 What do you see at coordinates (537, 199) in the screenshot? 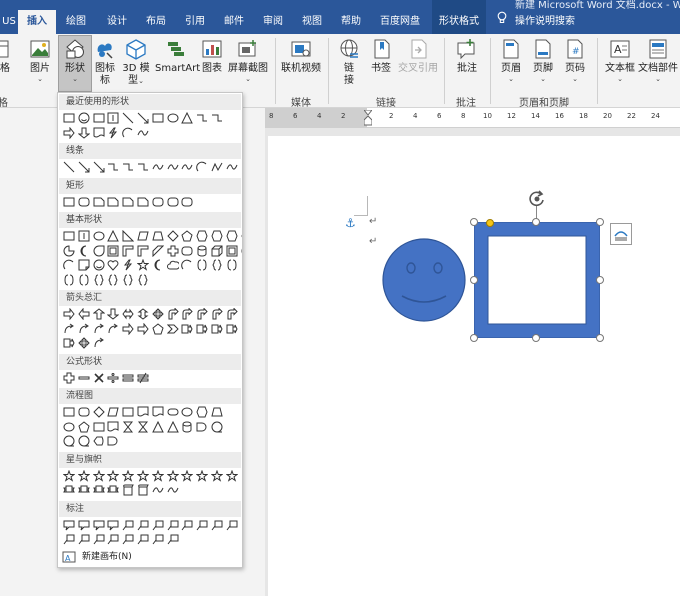
I see `rotate-icon` at bounding box center [537, 199].